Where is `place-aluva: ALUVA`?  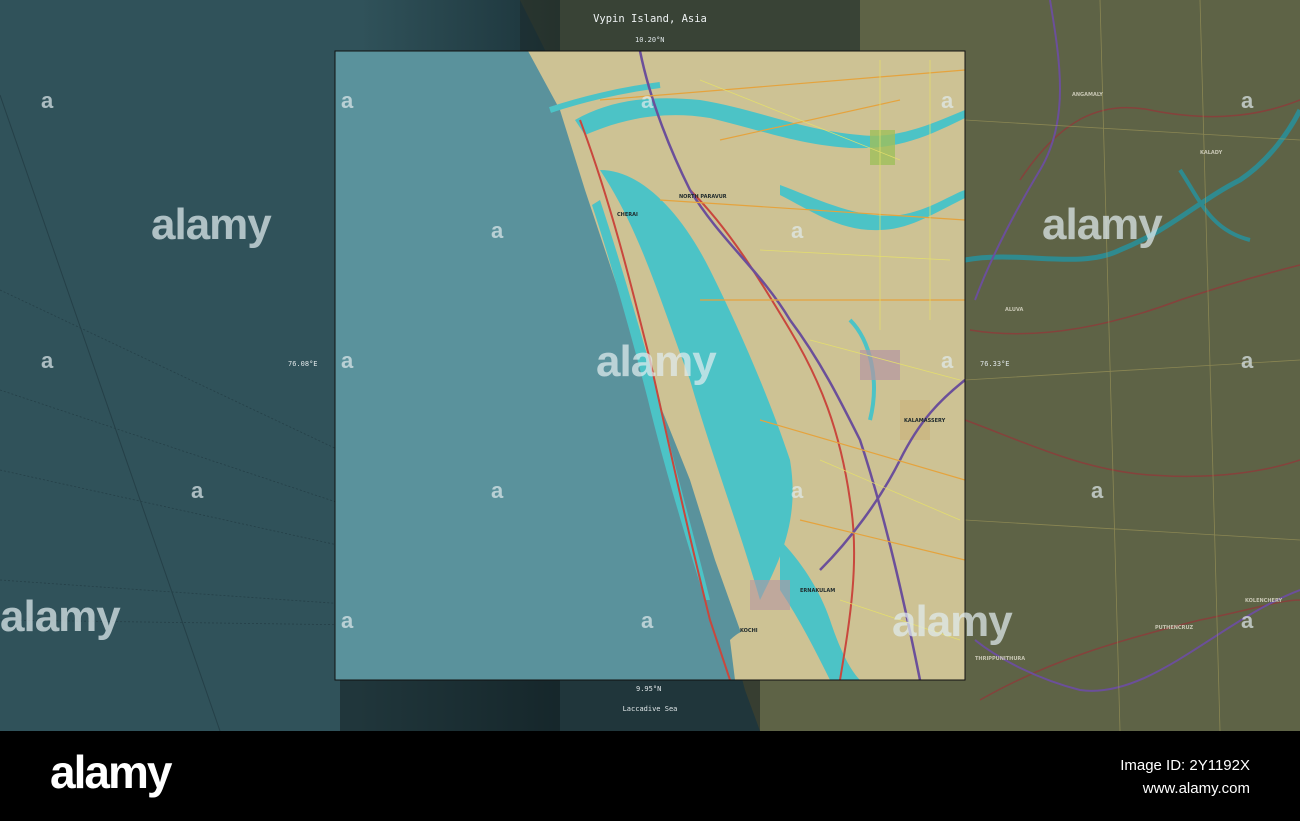
place-aluva: ALUVA is located at coordinates (1014, 310).